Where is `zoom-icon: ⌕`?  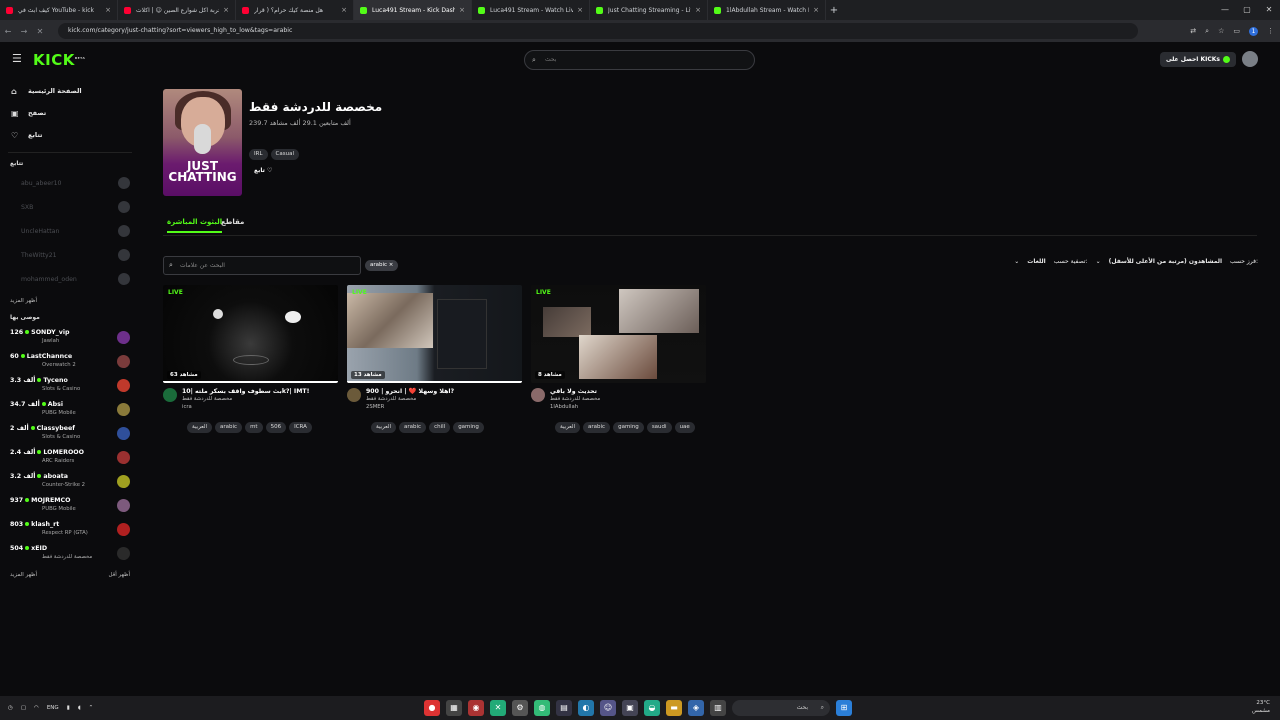
zoom-icon: ⌕ is located at coordinates (1207, 31).